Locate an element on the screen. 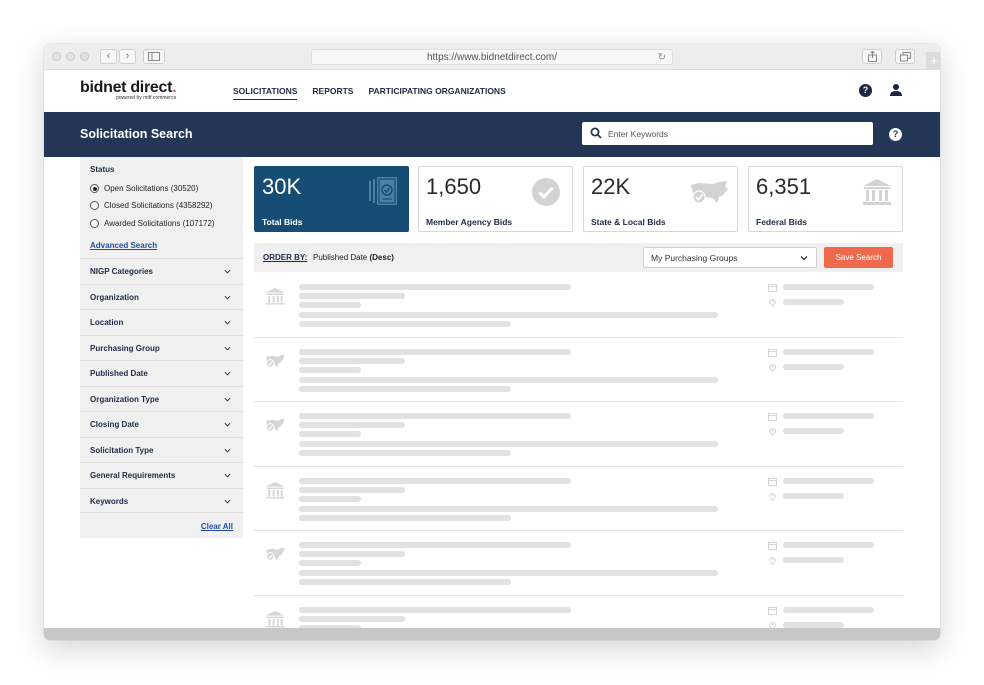  stat-label: State & Local Bids is located at coordinates (628, 222).